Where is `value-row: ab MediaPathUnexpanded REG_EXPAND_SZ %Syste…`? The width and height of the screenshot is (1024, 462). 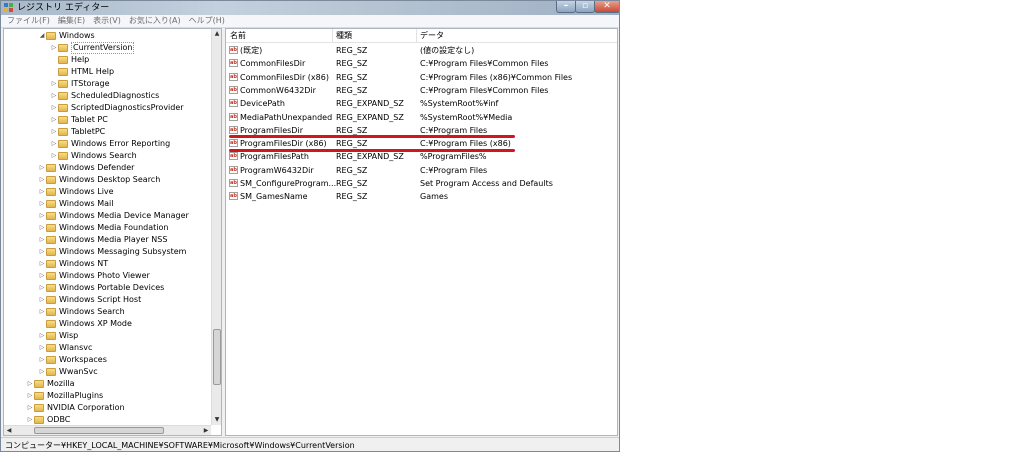
value-row: ab MediaPathUnexpanded REG_EXPAND_SZ %Syste… is located at coordinates (421, 117).